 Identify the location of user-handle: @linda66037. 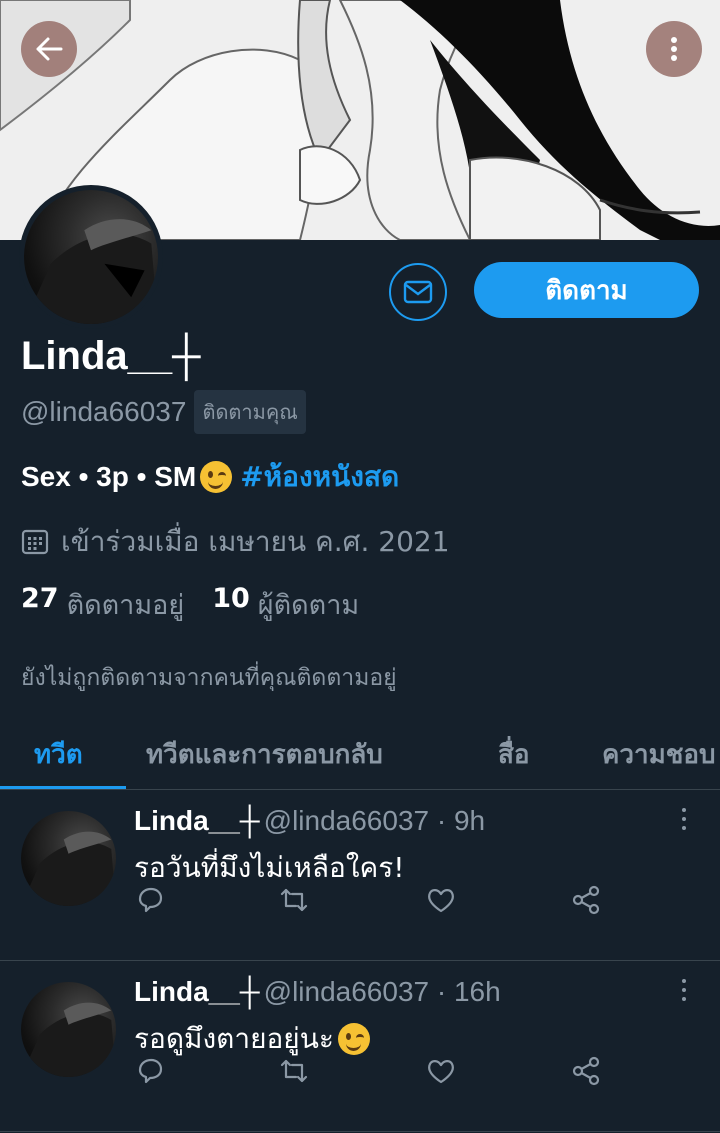
(104, 411).